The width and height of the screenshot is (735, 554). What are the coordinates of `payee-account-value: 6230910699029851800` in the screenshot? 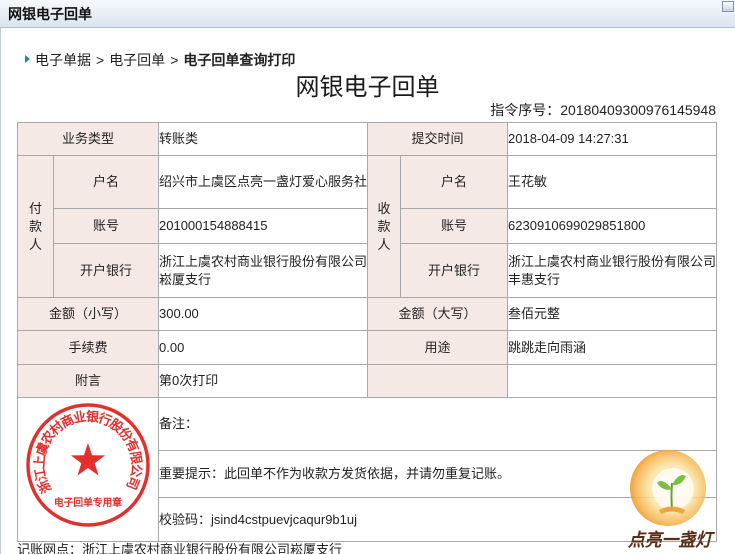 It's located at (612, 226).